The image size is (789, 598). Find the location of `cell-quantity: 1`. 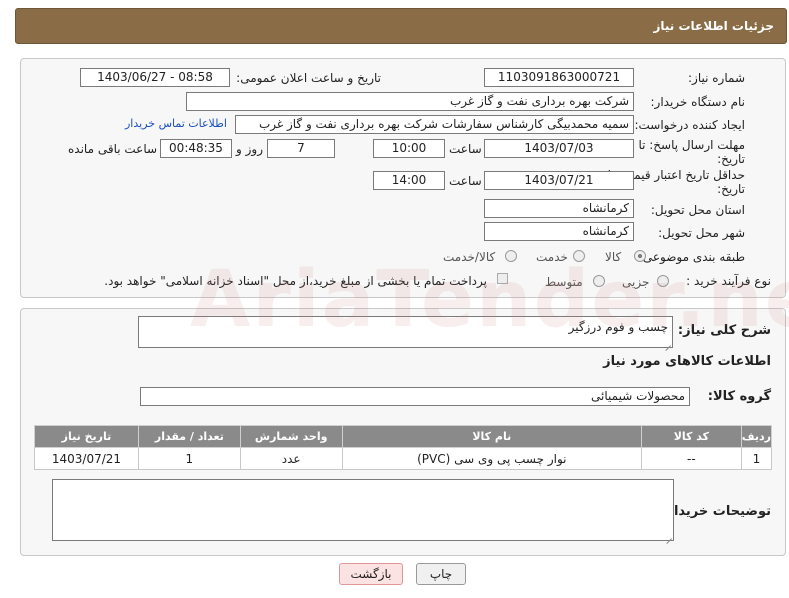

cell-quantity: 1 is located at coordinates (189, 458).